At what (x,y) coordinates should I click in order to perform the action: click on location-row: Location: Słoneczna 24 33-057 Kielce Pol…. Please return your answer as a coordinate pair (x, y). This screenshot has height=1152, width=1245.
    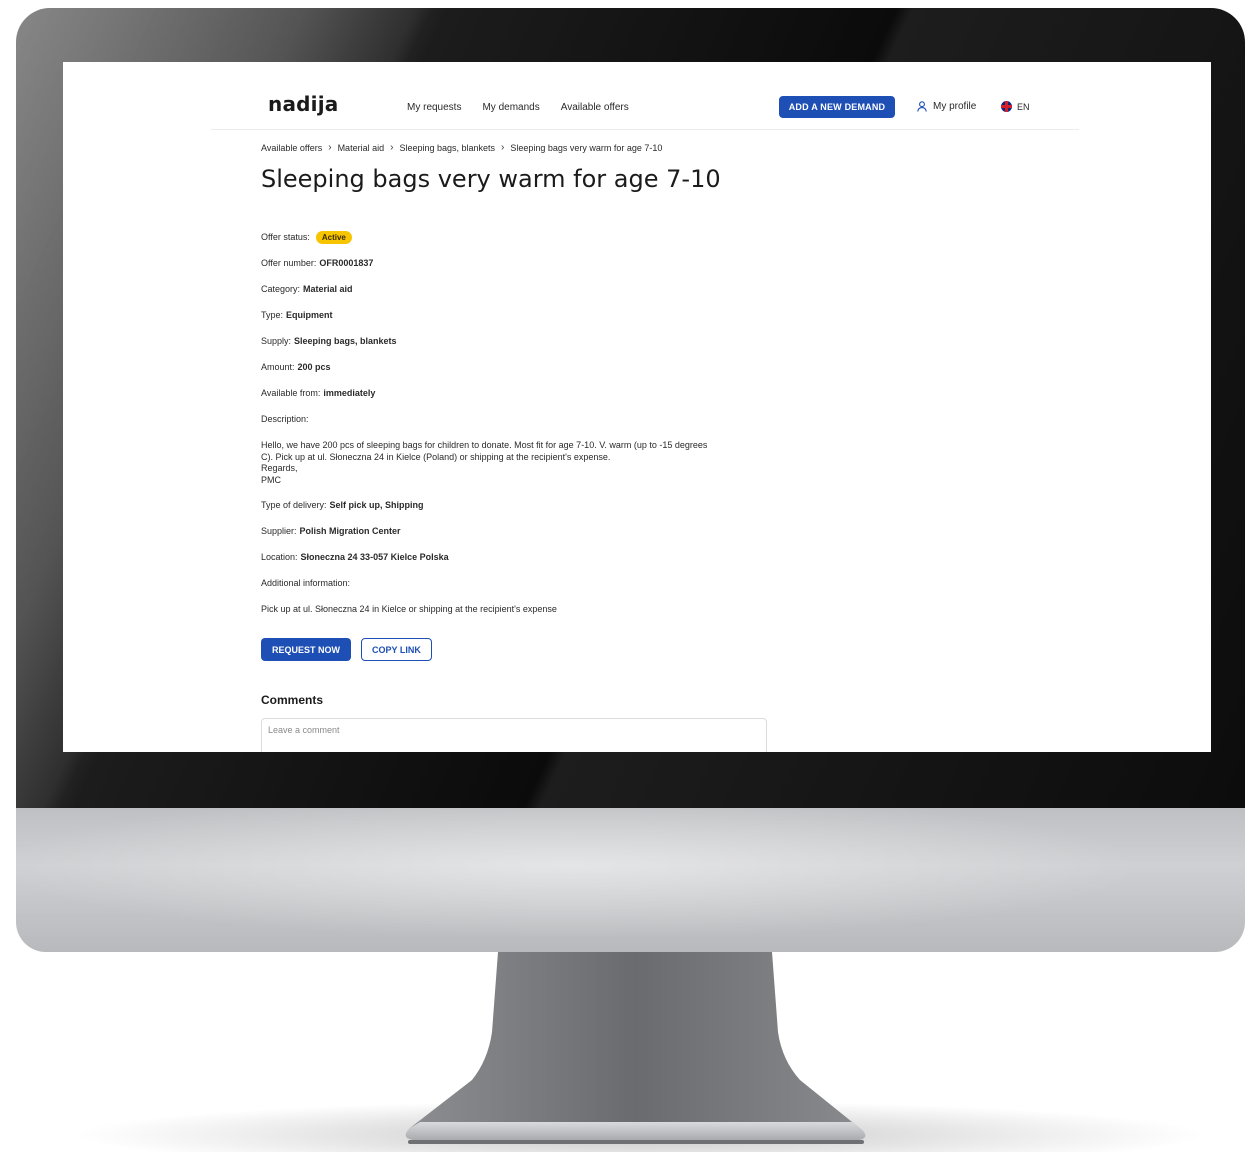
    Looking at the image, I should click on (511, 557).